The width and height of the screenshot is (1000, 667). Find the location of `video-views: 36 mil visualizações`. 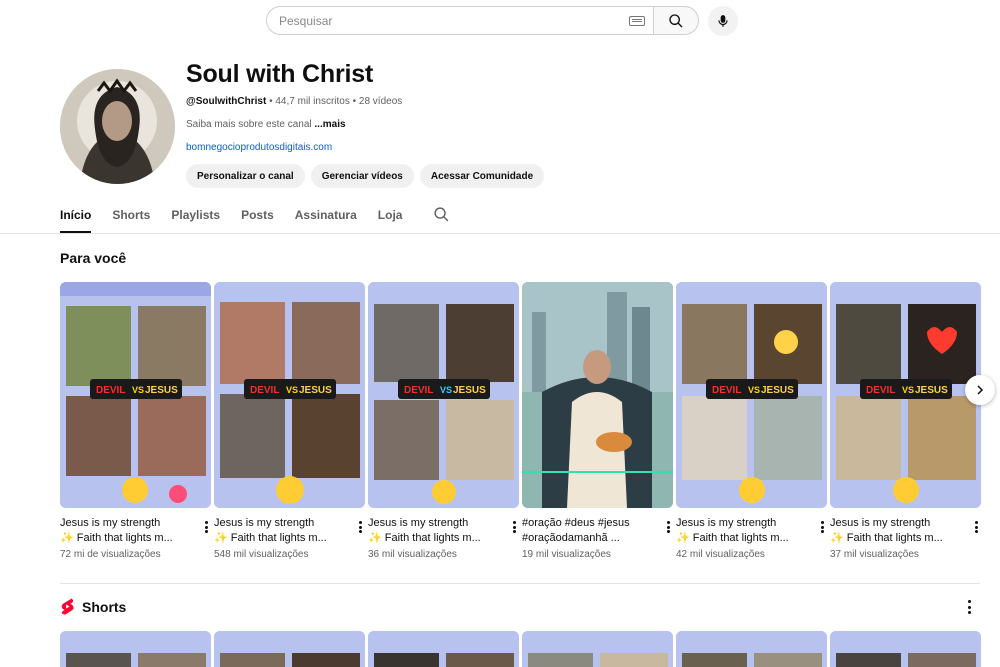

video-views: 36 mil visualizações is located at coordinates (412, 554).